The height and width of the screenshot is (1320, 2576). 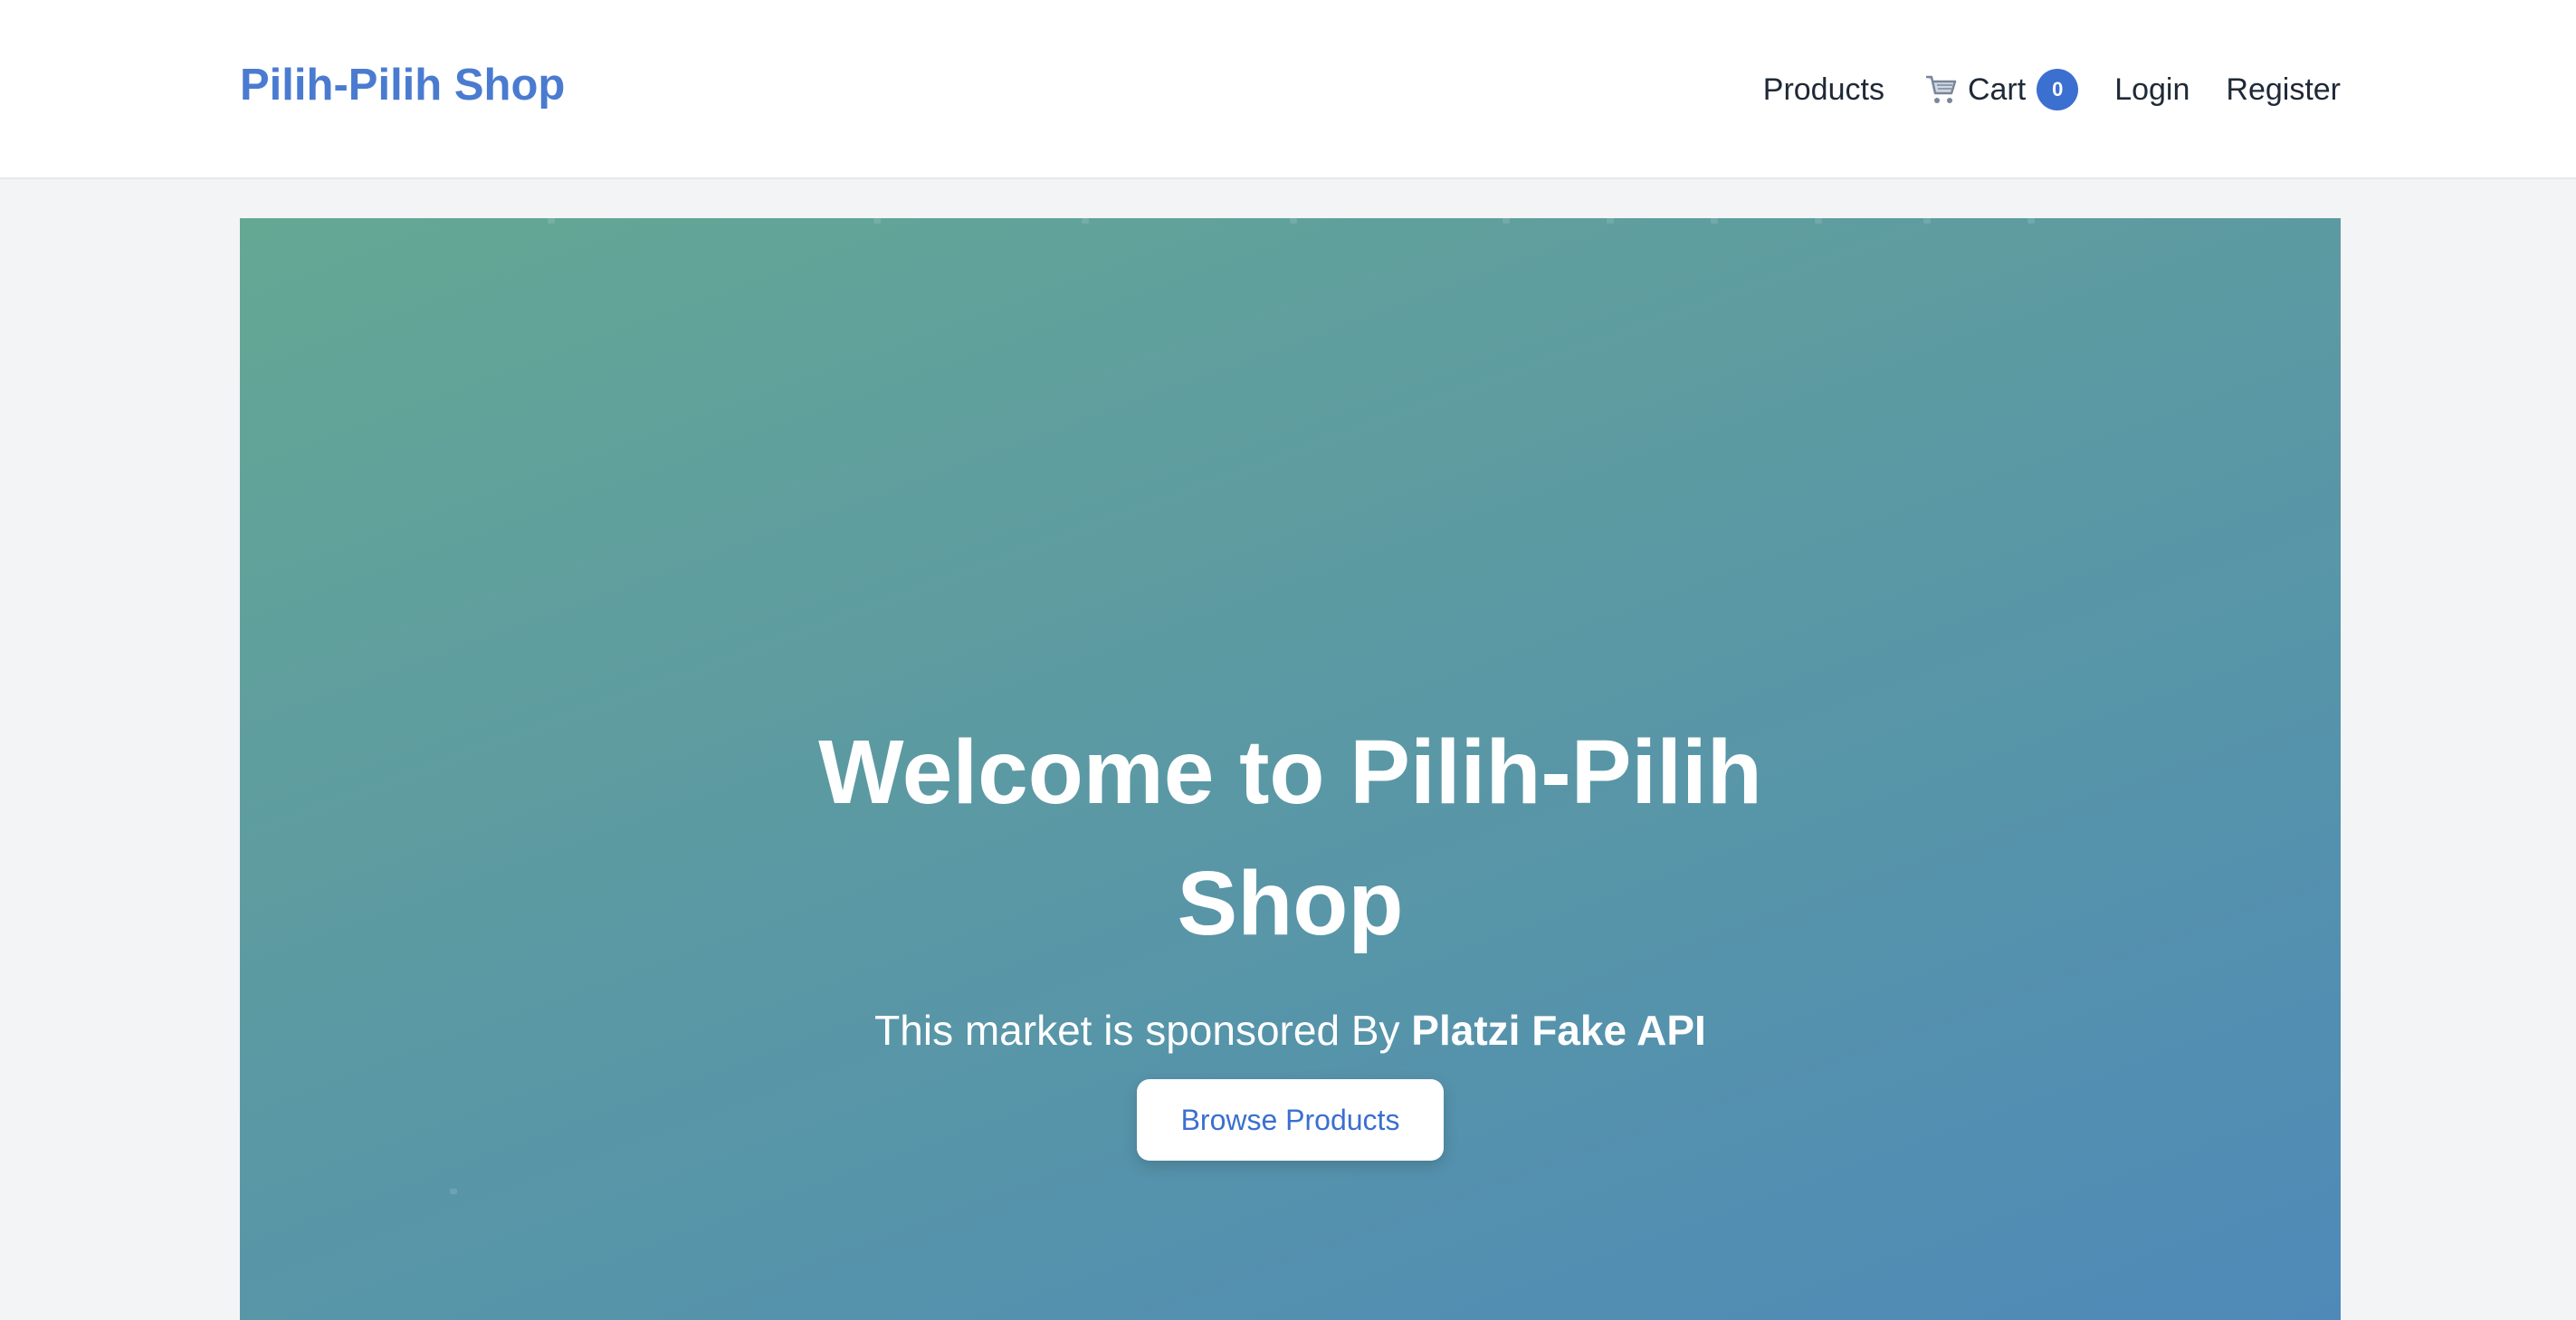 What do you see at coordinates (1823, 90) in the screenshot?
I see `nav-products-link: Products` at bounding box center [1823, 90].